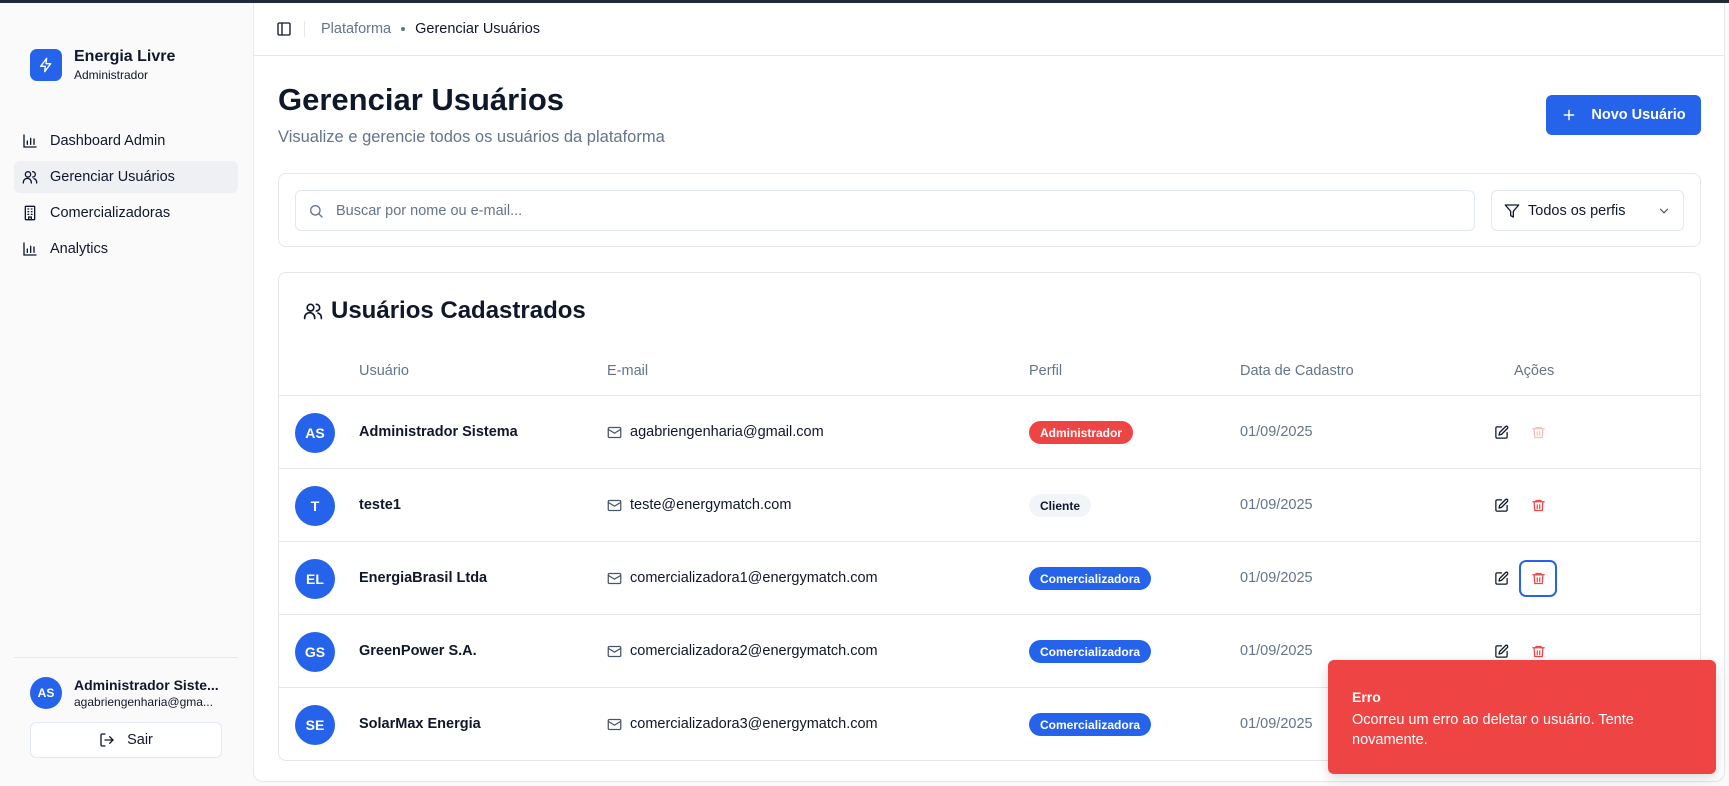 This screenshot has height=786, width=1729. Describe the element at coordinates (111, 75) in the screenshot. I see `app-role: Administrador` at that location.